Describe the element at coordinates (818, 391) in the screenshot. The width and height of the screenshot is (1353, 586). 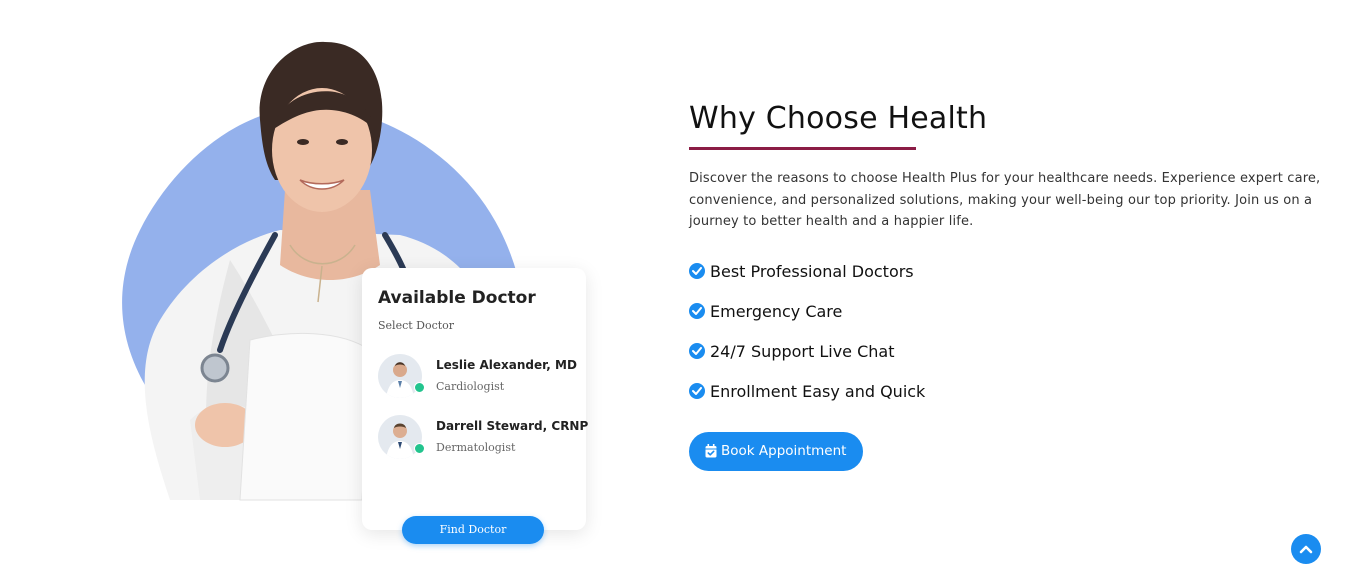
I see `feature-label: Enrollment Easy and Quick` at that location.